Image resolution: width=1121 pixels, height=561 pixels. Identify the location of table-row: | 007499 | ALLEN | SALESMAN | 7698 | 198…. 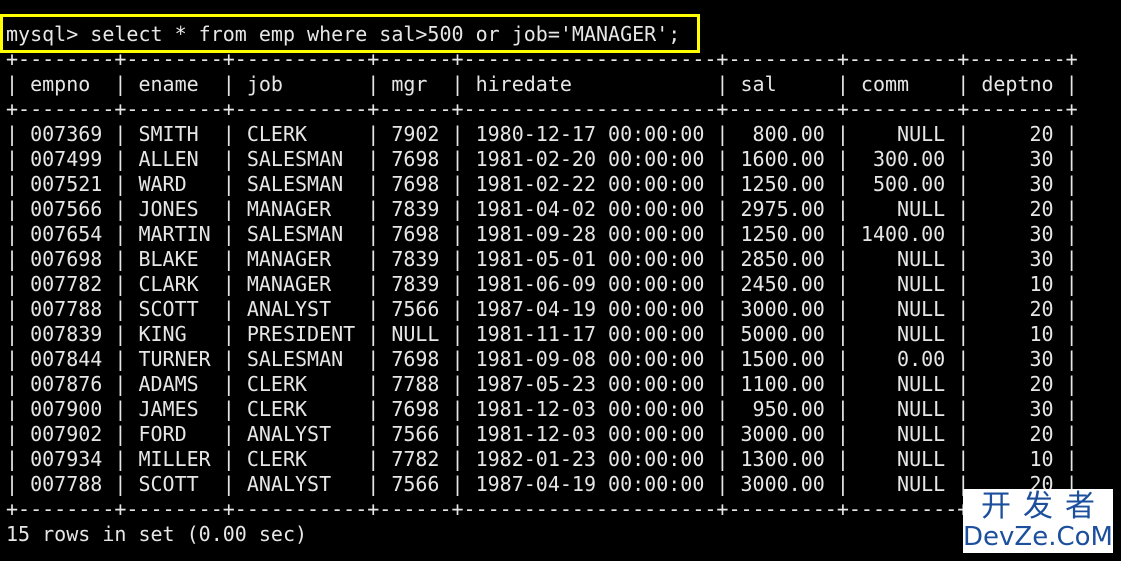
(542, 159).